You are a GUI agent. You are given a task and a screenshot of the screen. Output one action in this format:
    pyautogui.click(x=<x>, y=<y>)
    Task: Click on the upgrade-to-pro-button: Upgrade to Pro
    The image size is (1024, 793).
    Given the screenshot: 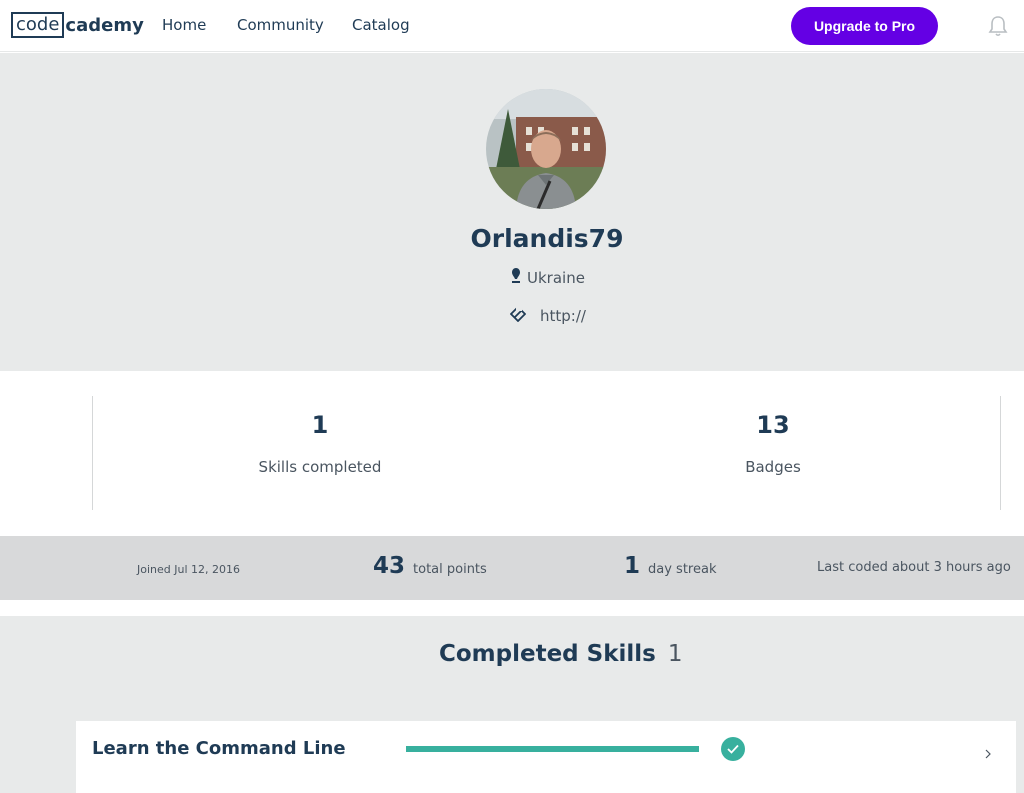 What is the action you would take?
    pyautogui.click(x=864, y=26)
    